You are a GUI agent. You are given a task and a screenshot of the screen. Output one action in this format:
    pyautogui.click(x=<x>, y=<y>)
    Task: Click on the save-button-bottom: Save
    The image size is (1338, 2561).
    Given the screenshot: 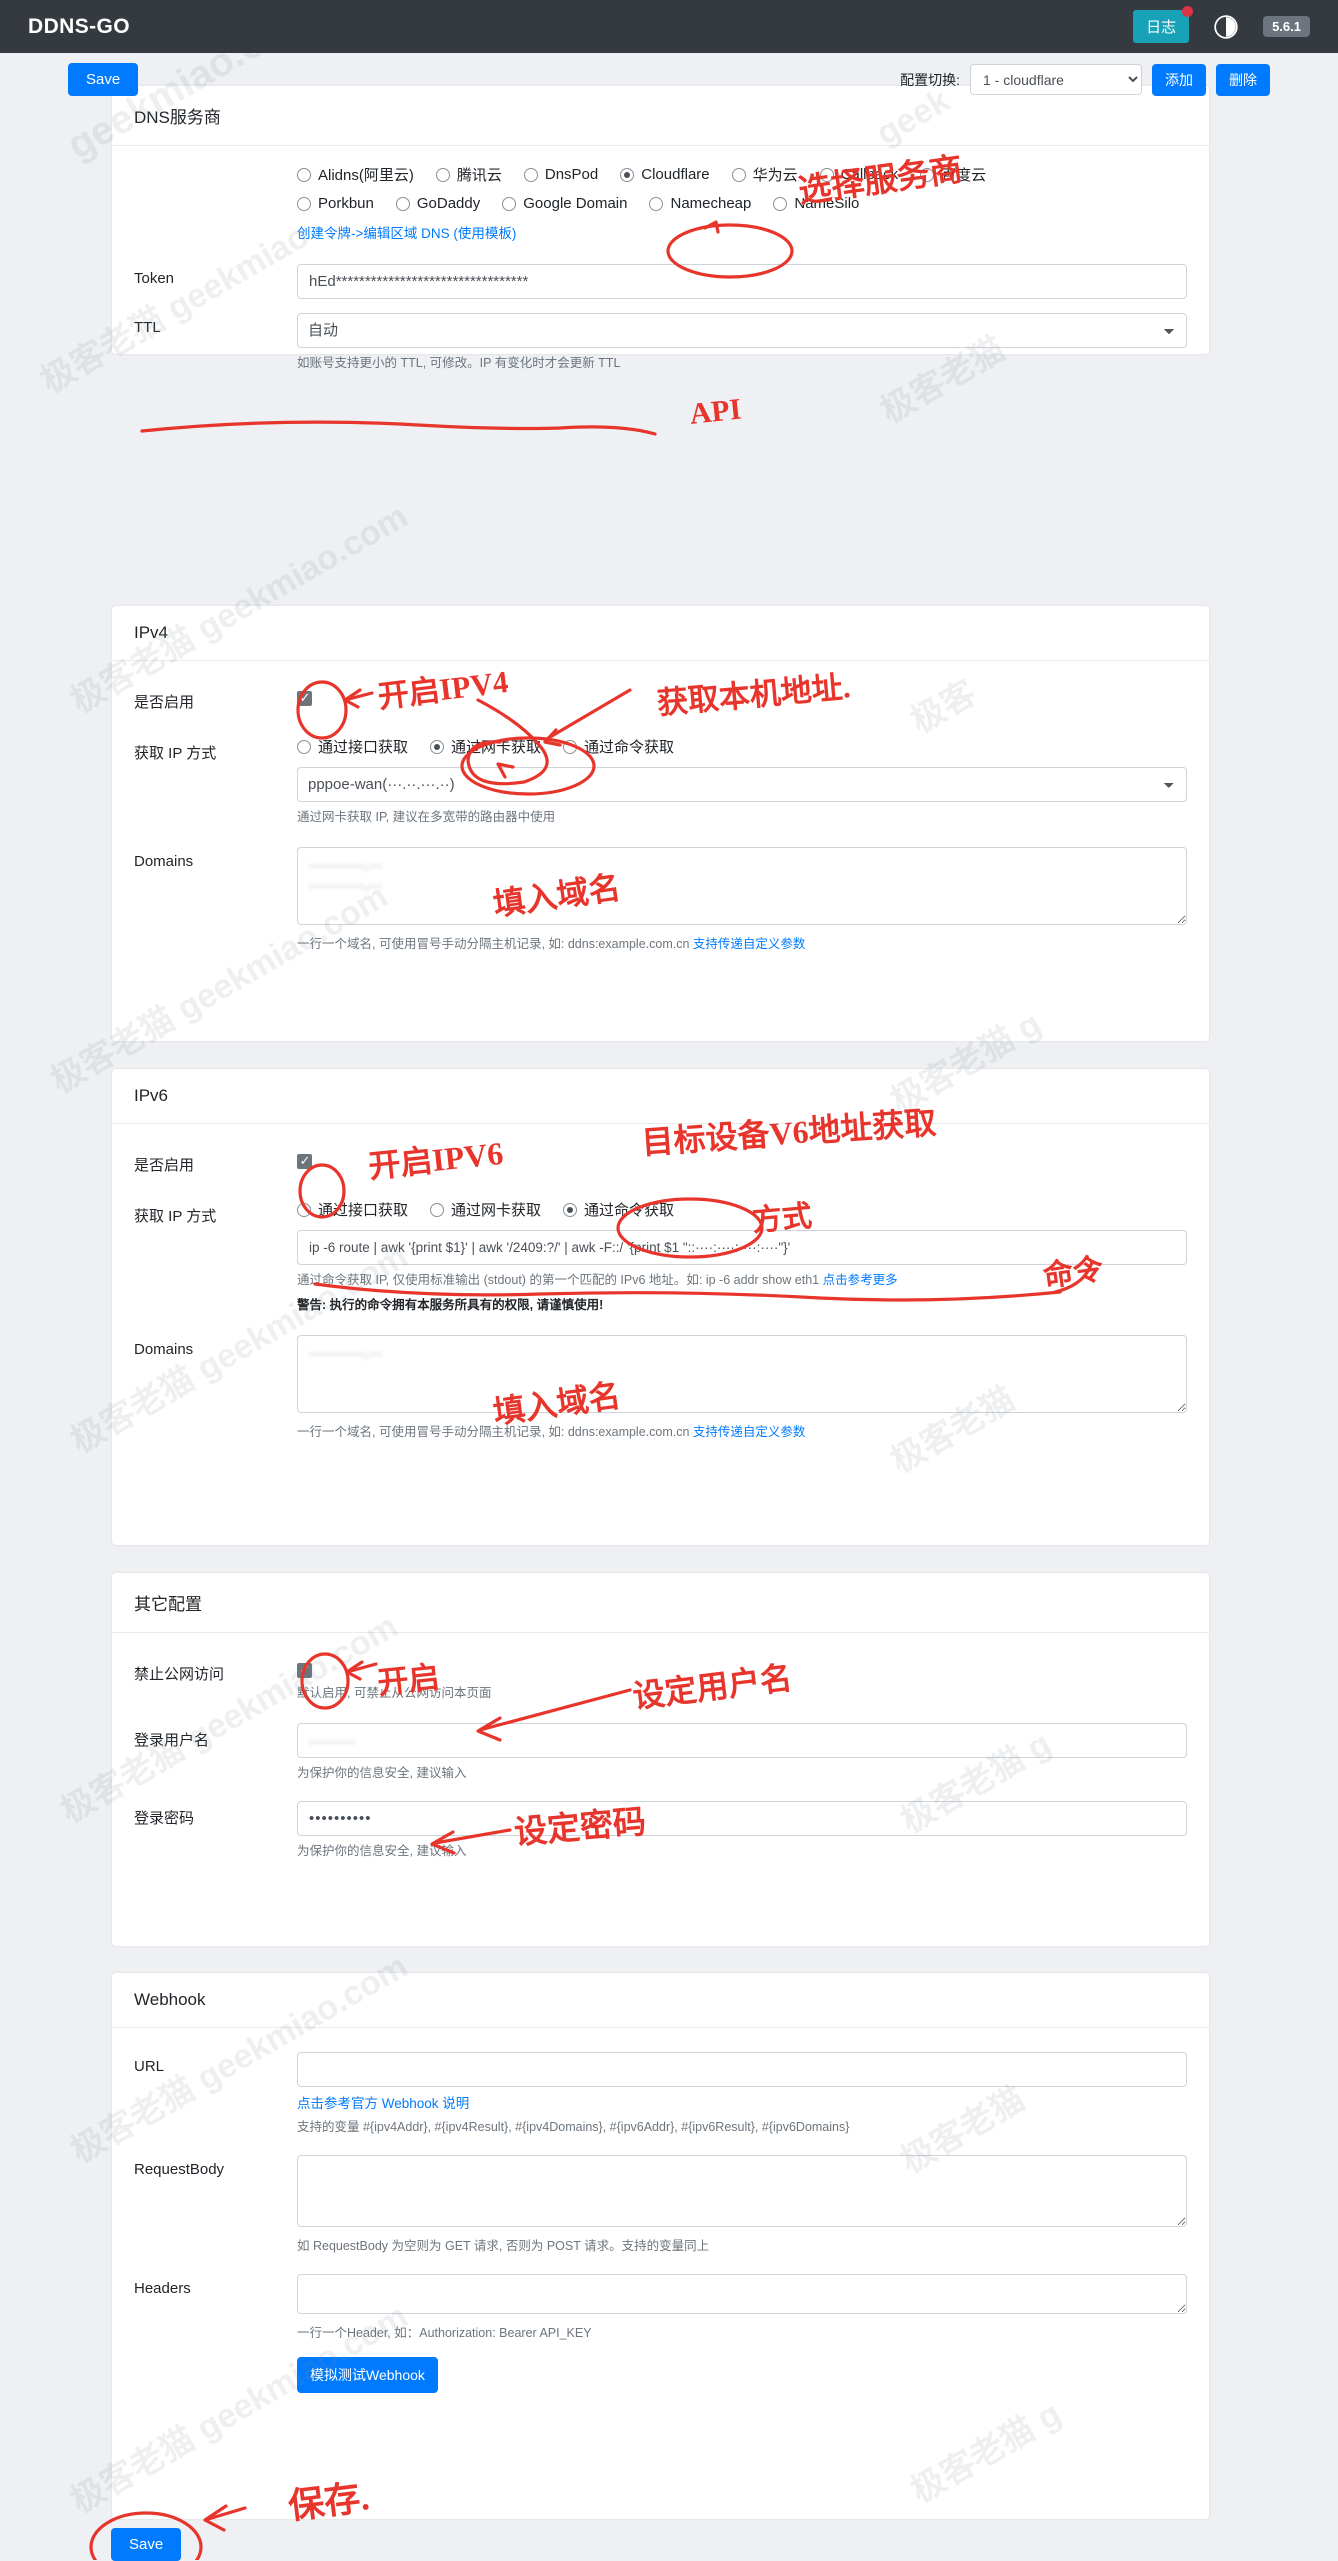 What is the action you would take?
    pyautogui.click(x=146, y=2544)
    